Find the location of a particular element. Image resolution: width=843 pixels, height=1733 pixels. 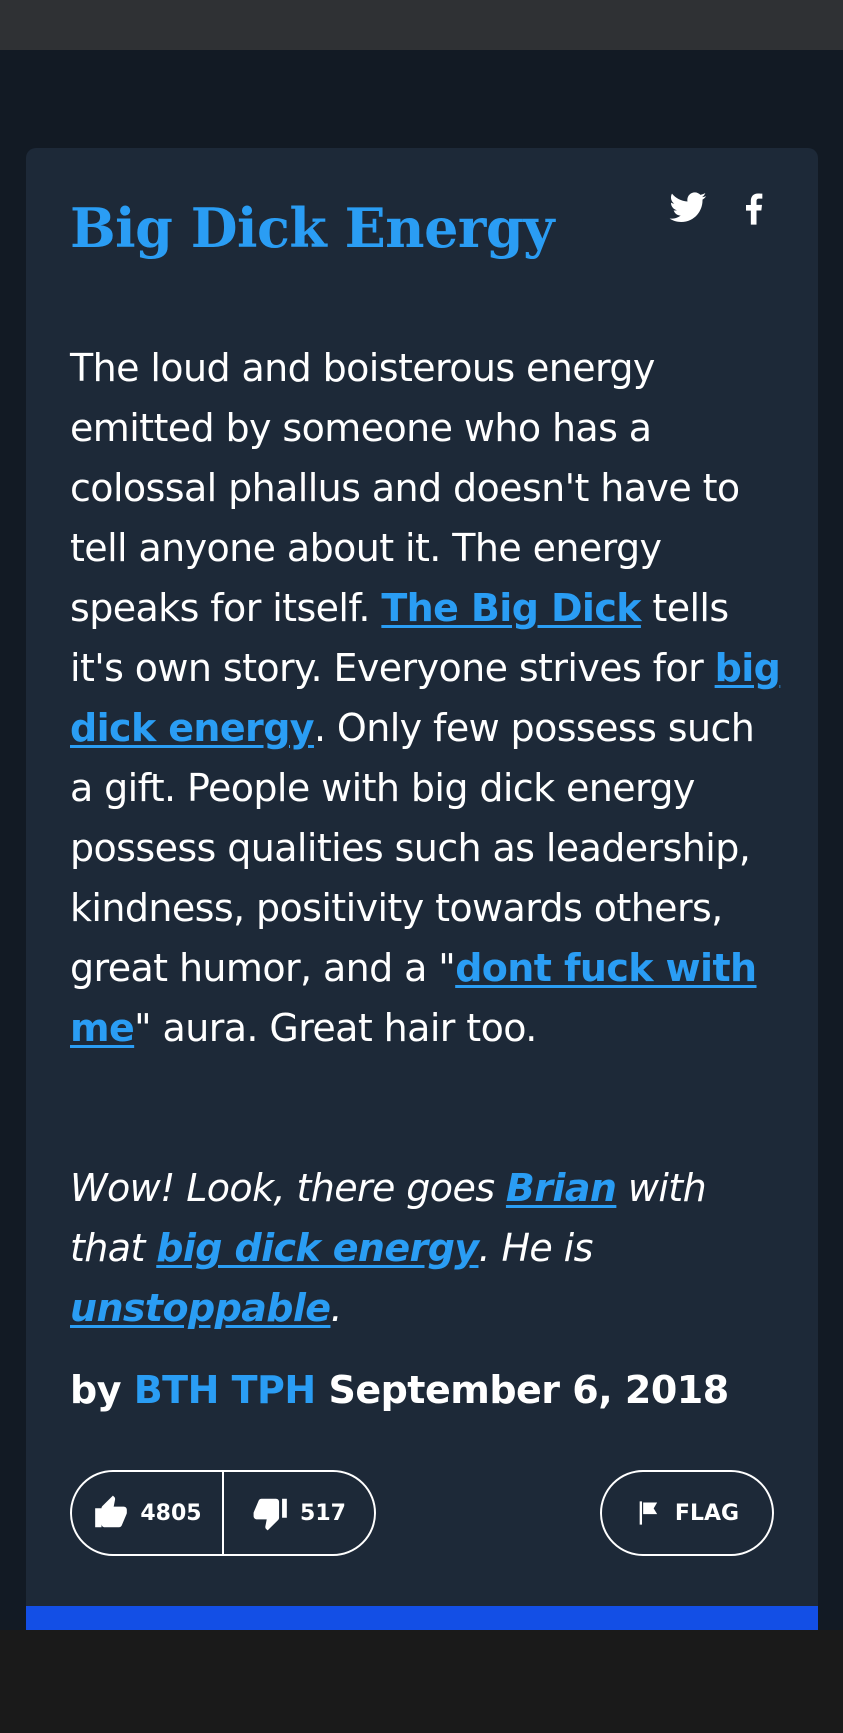

facebook-icon is located at coordinates (754, 208).